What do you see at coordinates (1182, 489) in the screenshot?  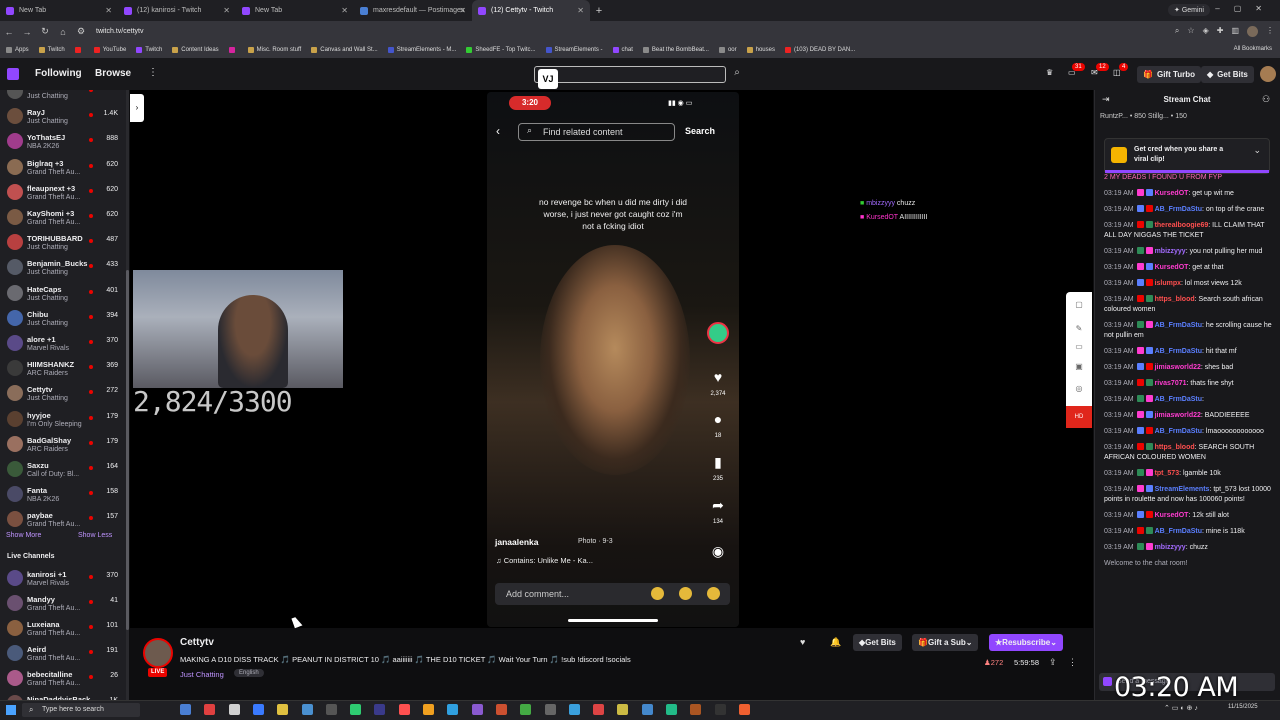 I see `chat-username: StreamElements` at bounding box center [1182, 489].